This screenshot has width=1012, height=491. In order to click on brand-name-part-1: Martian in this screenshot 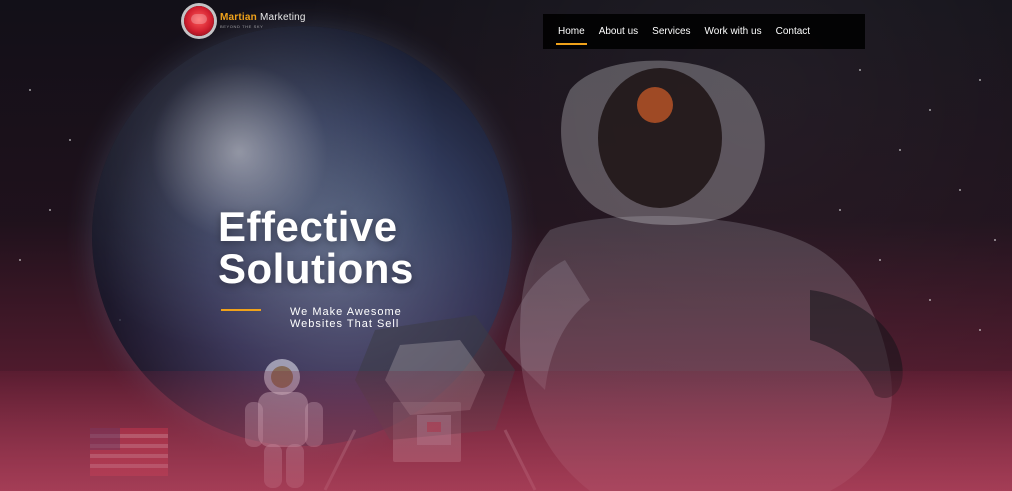, I will do `click(238, 17)`.